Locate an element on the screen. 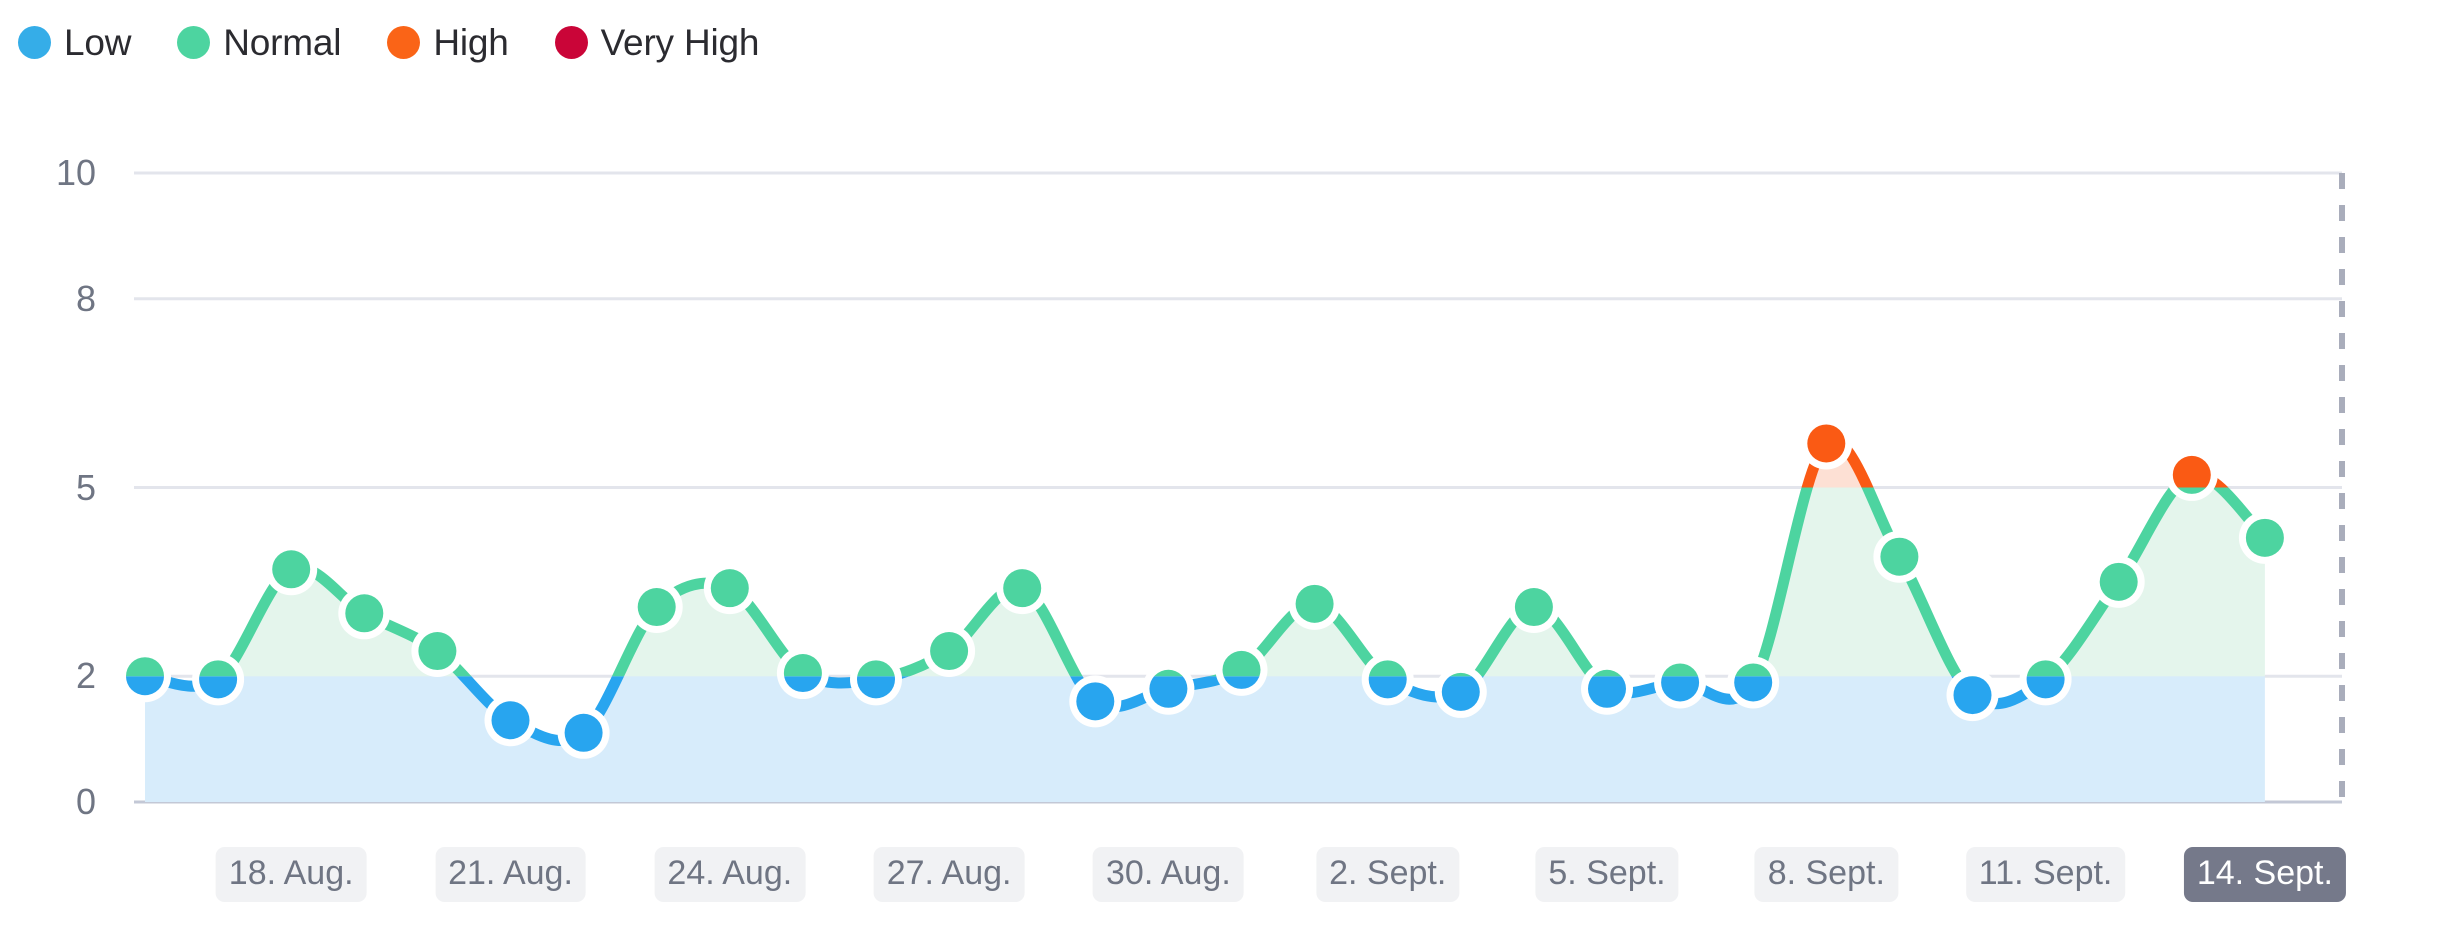  y-axis-tick-label: 10 is located at coordinates (75, 172).